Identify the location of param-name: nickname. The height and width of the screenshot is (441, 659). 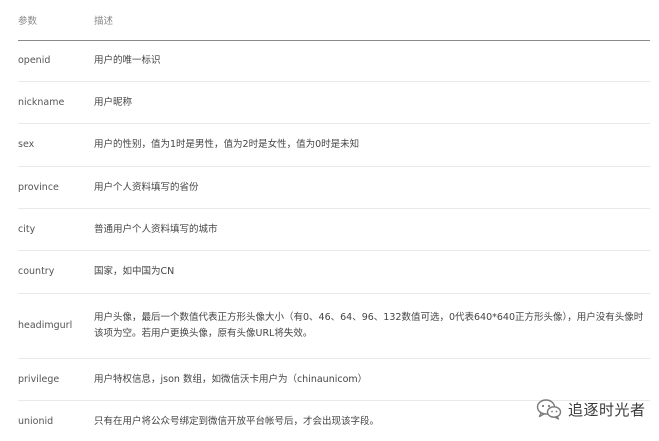
(56, 102).